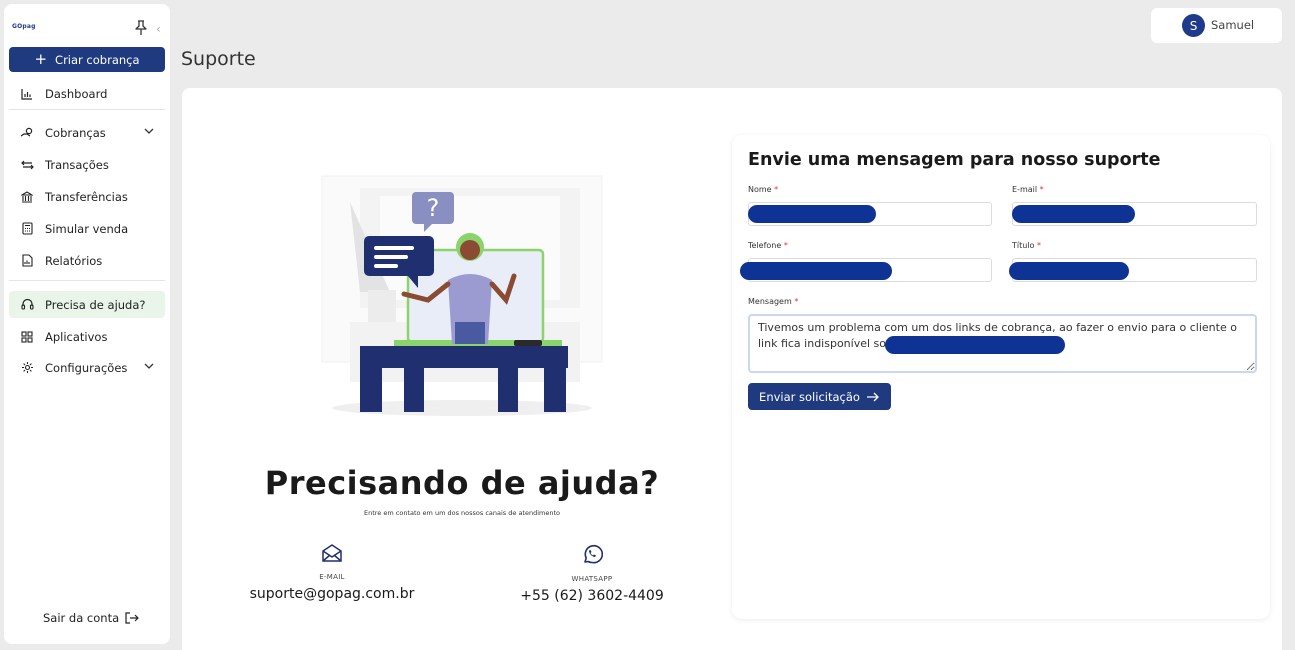 This screenshot has width=1295, height=650. What do you see at coordinates (954, 160) in the screenshot?
I see `form-title: Envie uma mensagem para nosso suporte` at bounding box center [954, 160].